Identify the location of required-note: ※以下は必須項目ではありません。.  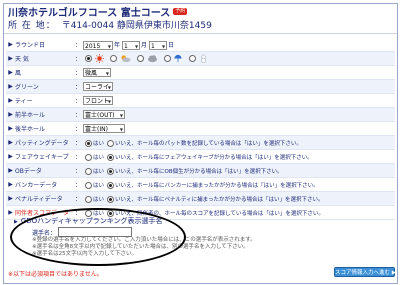
(55, 274).